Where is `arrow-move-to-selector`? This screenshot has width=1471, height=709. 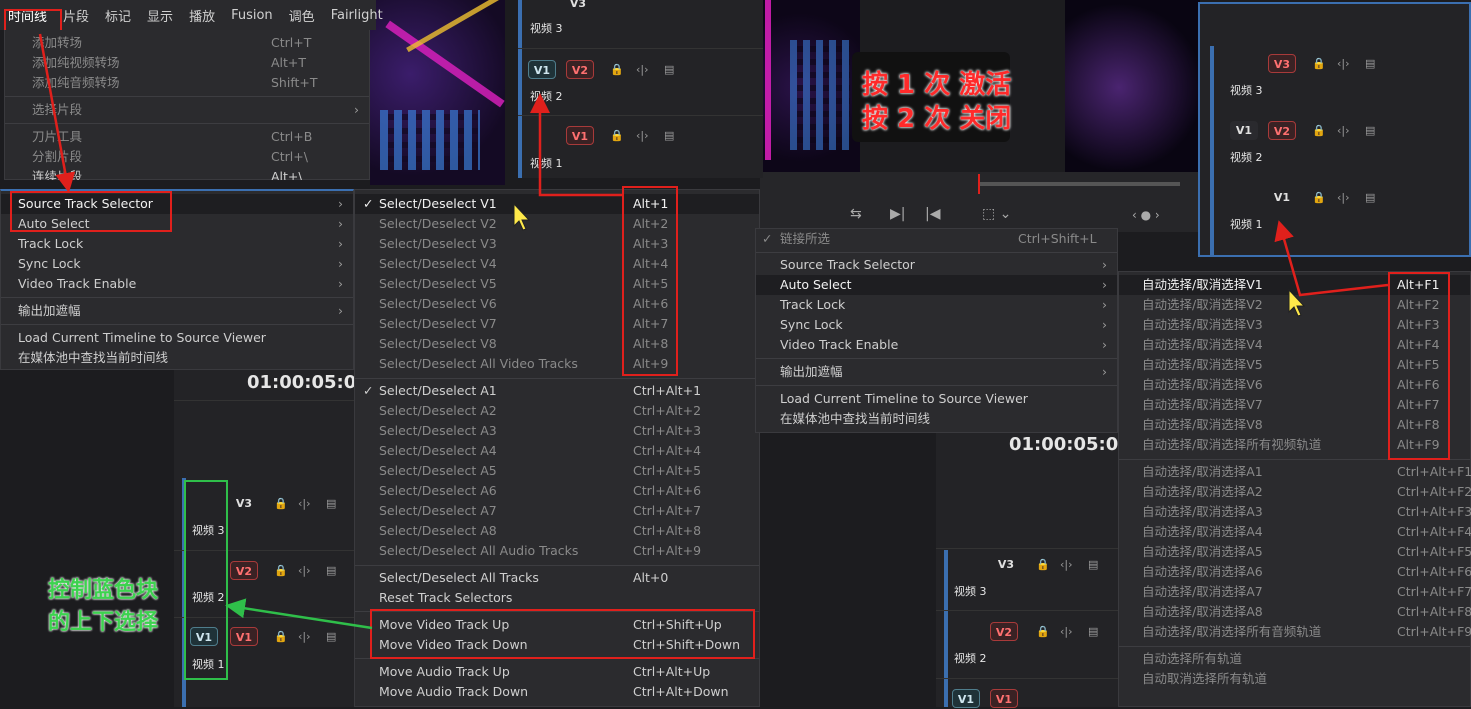
arrow-move-to-selector is located at coordinates (299, 614).